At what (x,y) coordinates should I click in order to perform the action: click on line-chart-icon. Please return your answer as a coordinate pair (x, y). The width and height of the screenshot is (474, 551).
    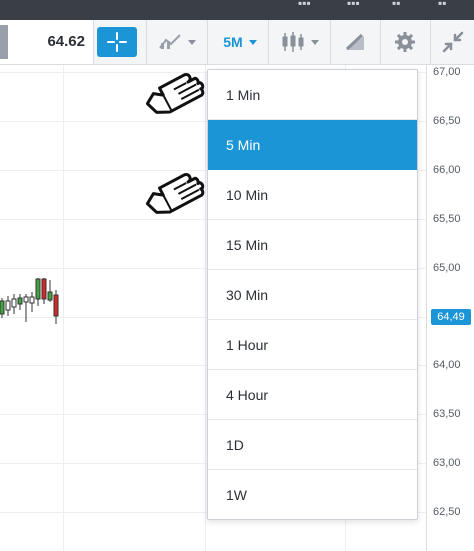
    Looking at the image, I should click on (170, 41).